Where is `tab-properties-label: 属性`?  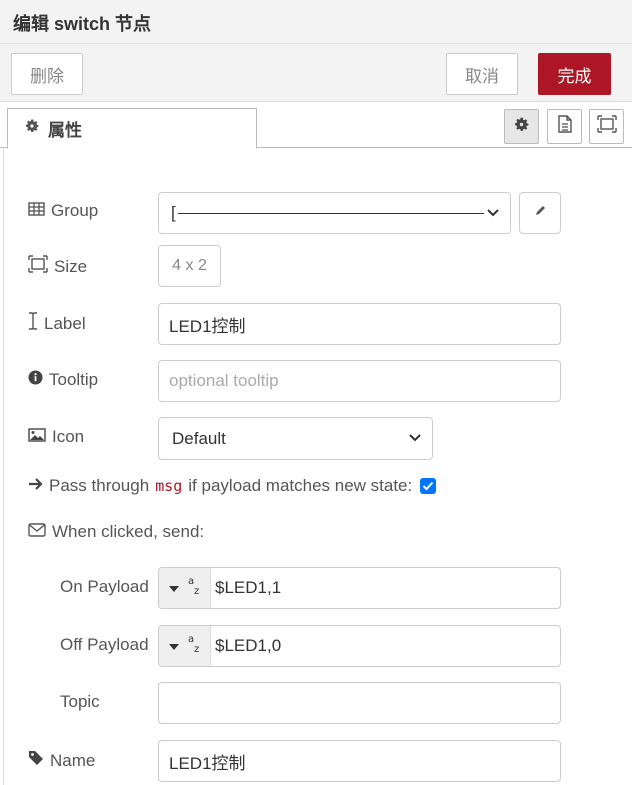 tab-properties-label: 属性 is located at coordinates (65, 131).